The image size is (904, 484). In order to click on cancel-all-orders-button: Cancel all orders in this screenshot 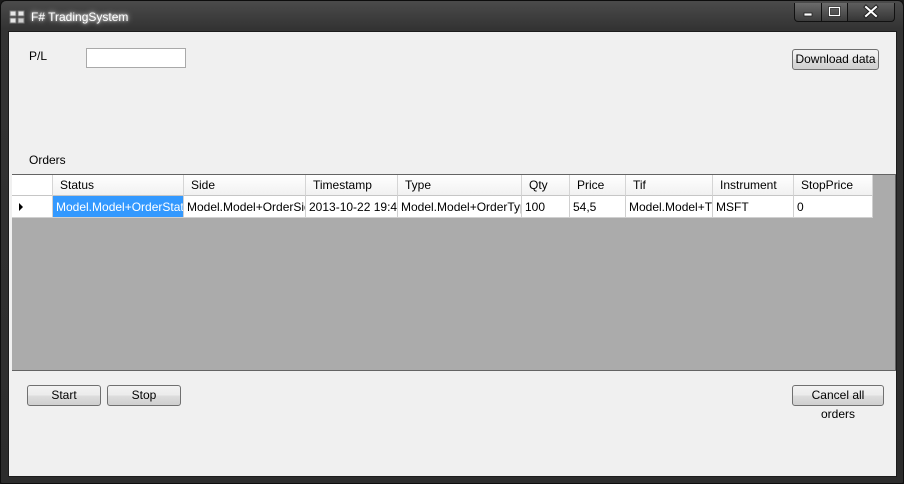, I will do `click(838, 403)`.